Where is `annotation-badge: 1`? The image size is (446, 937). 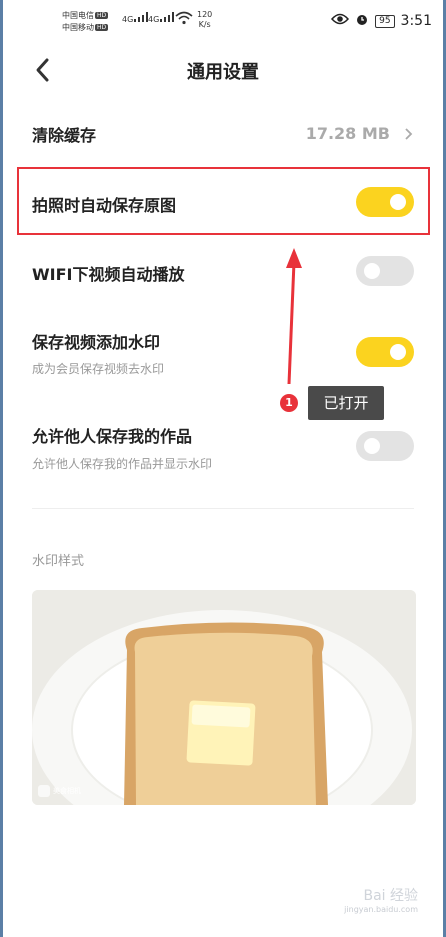 annotation-badge: 1 is located at coordinates (289, 403).